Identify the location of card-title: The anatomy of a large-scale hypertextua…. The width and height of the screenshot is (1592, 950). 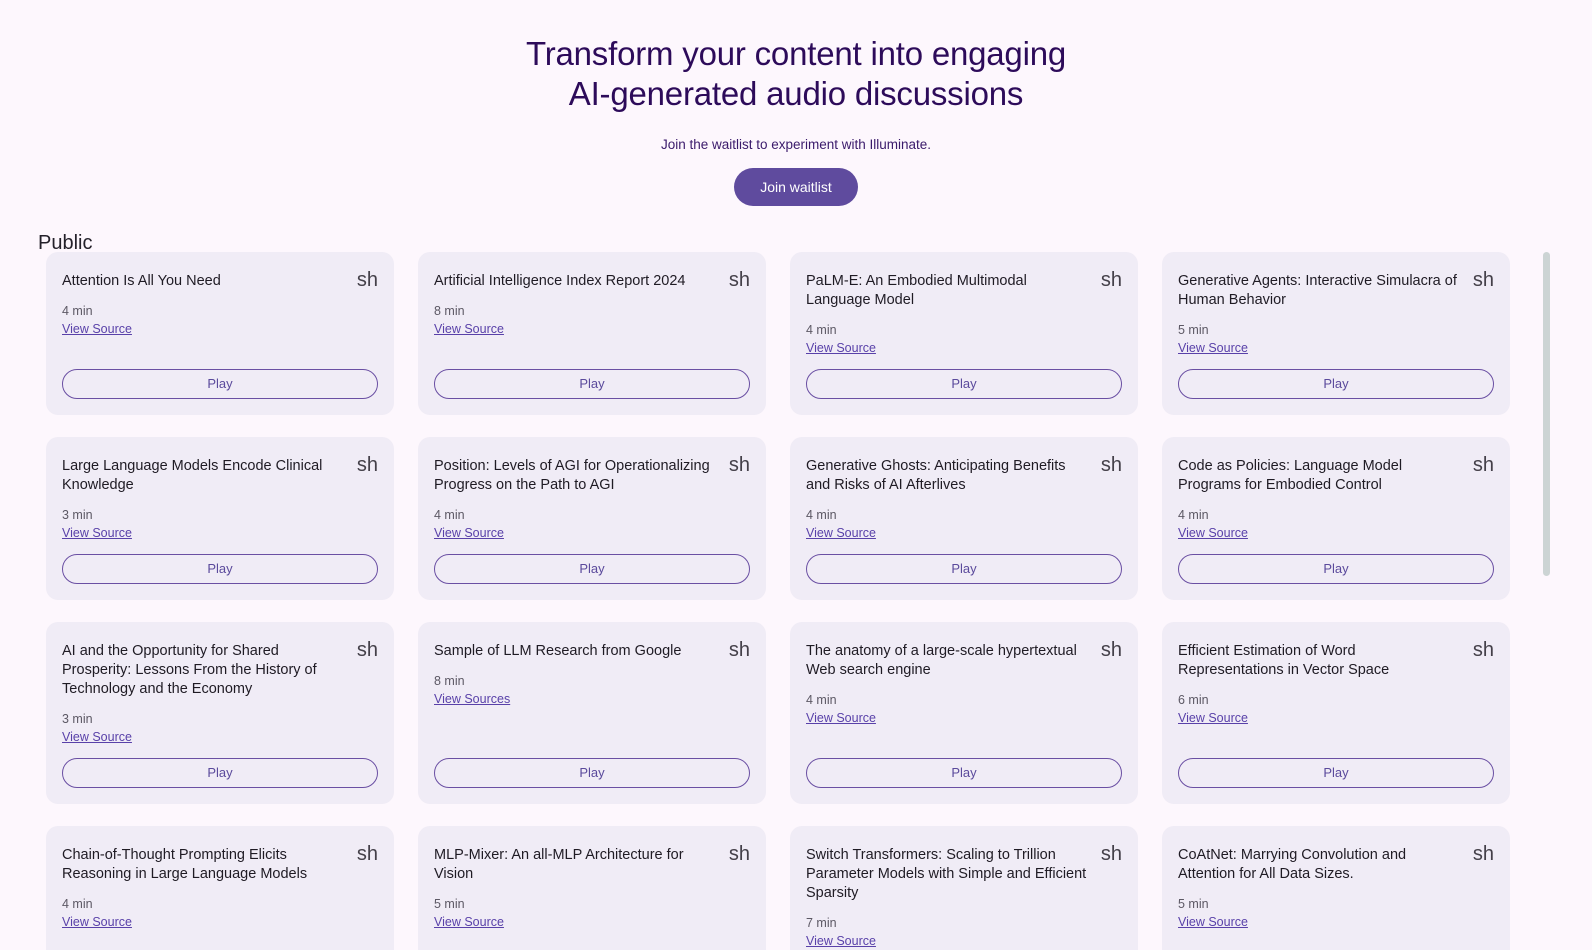
(941, 660).